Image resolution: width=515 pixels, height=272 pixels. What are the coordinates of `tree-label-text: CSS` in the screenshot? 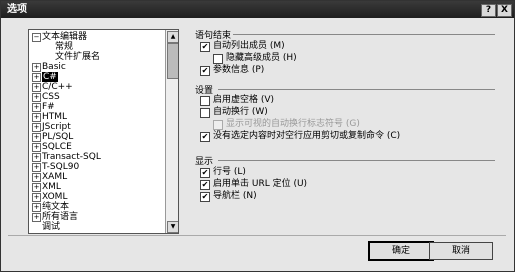 It's located at (51, 97).